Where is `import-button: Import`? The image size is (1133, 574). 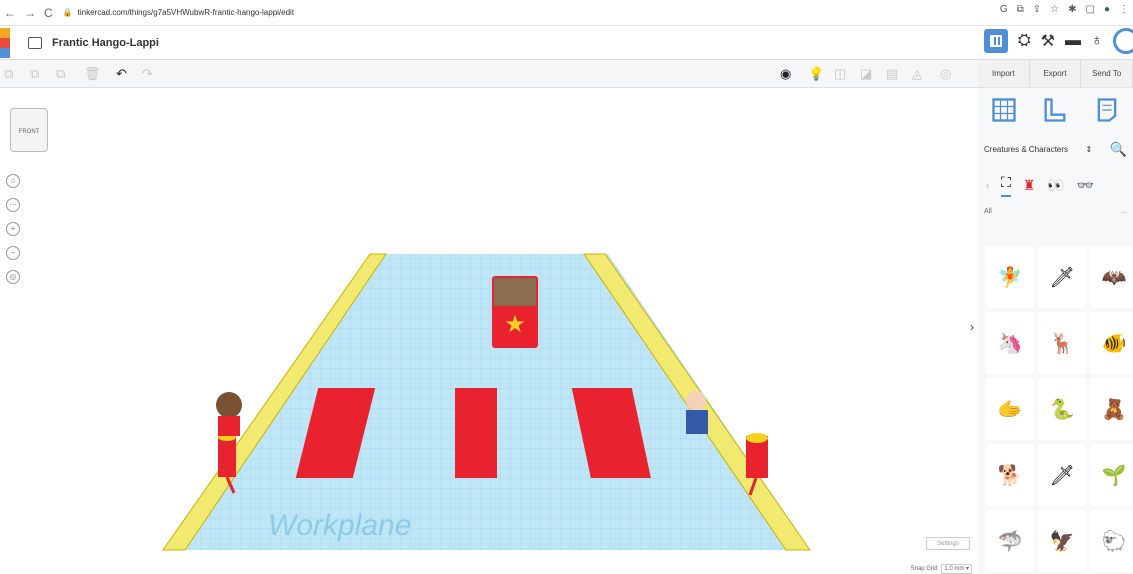 import-button: Import is located at coordinates (1004, 73).